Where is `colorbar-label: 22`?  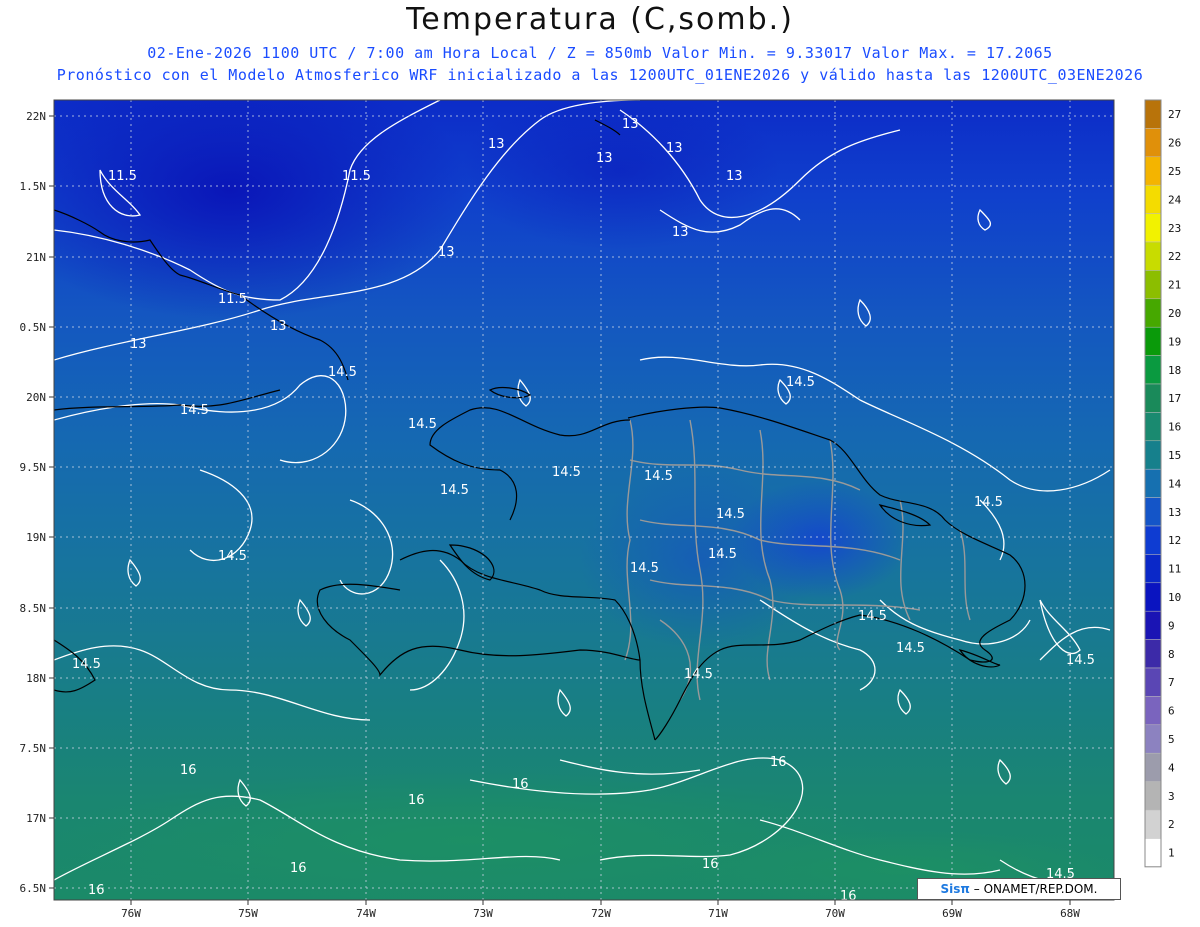
colorbar-label: 22 is located at coordinates (1174, 256).